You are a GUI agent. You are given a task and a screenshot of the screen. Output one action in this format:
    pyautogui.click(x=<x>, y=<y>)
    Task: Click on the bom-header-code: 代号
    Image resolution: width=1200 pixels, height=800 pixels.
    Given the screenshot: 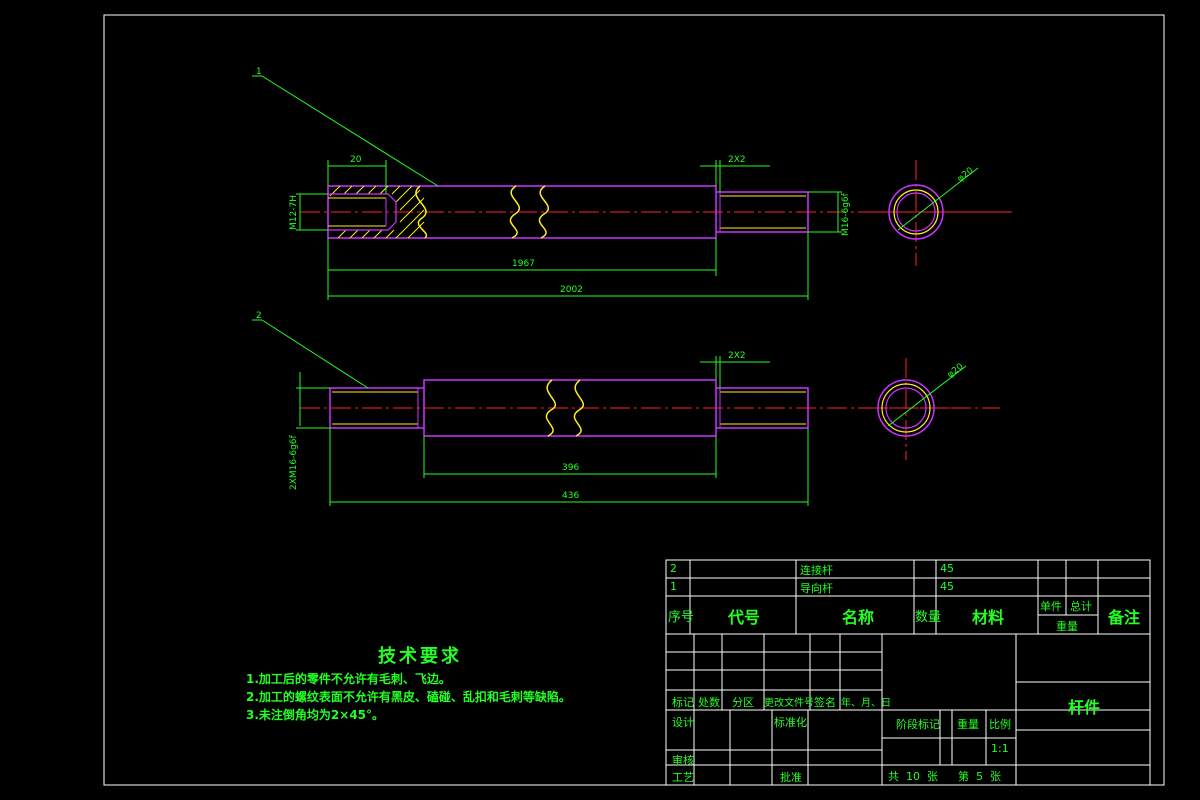 What is the action you would take?
    pyautogui.click(x=744, y=617)
    